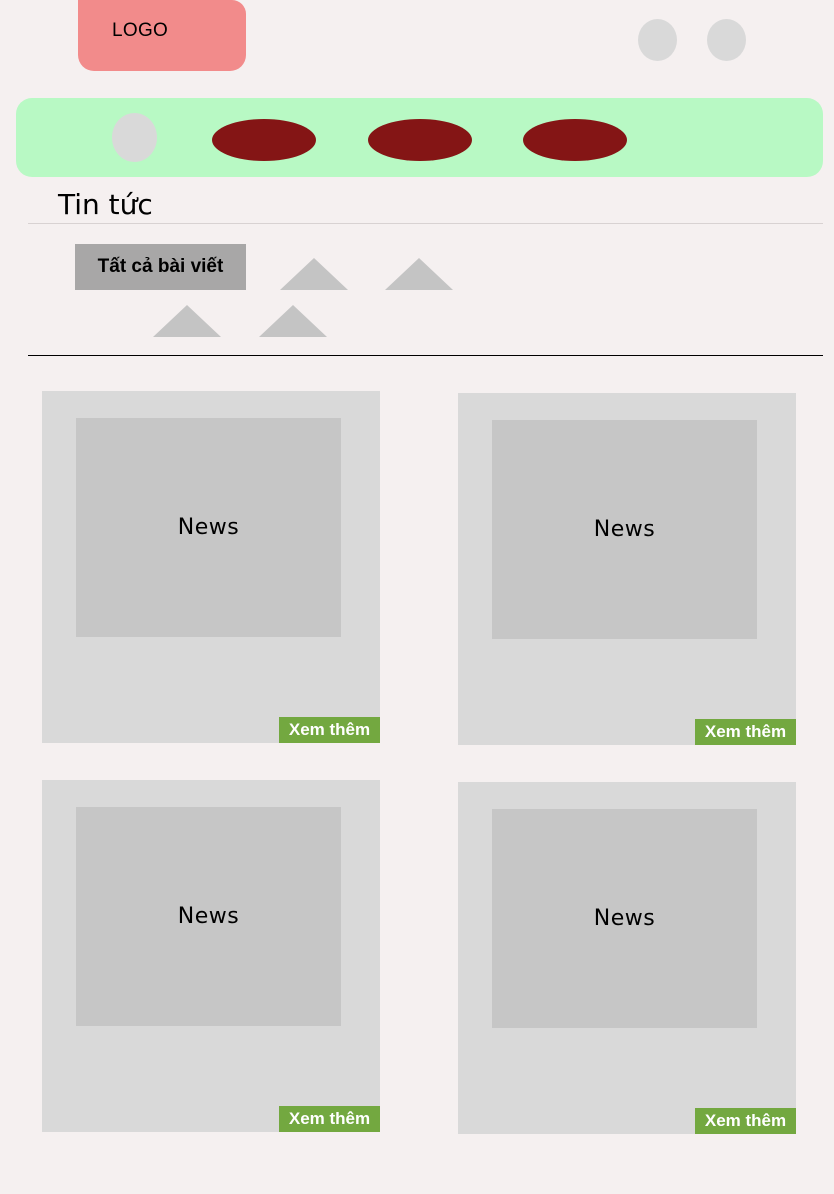  Describe the element at coordinates (657, 40) in the screenshot. I see `user-icon` at that location.